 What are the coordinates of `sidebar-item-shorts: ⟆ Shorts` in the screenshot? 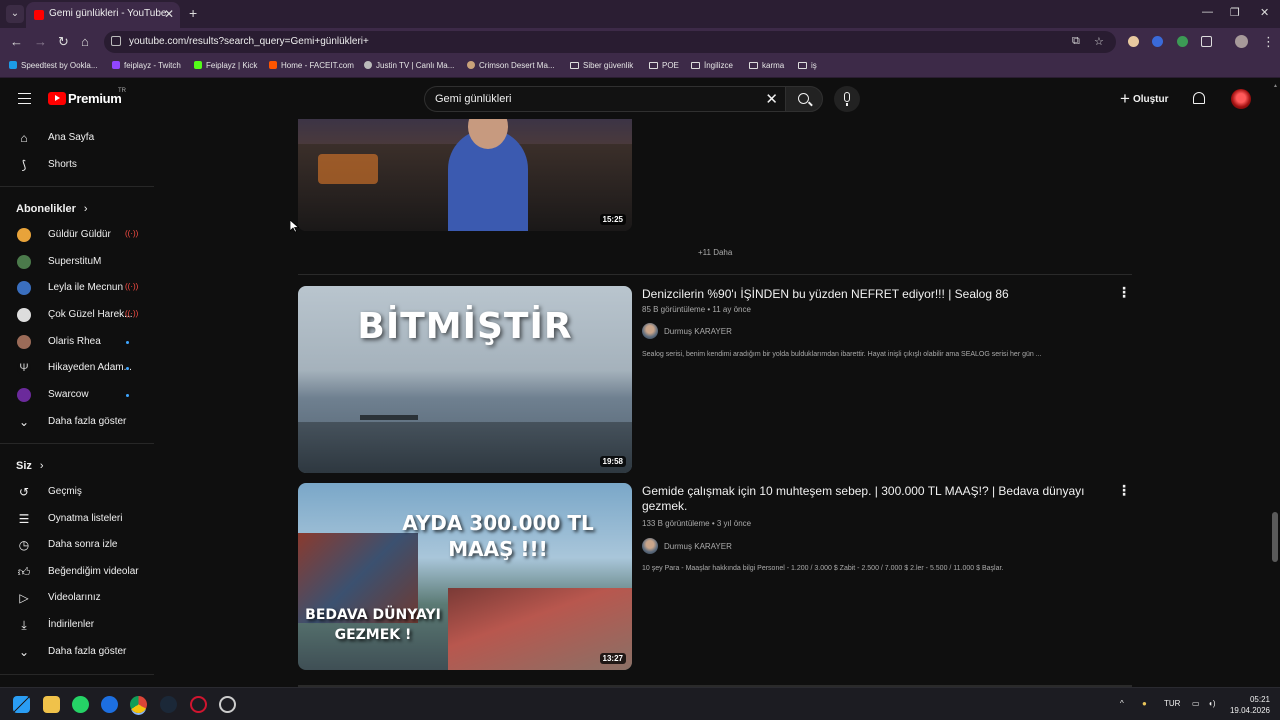 It's located at (77, 165).